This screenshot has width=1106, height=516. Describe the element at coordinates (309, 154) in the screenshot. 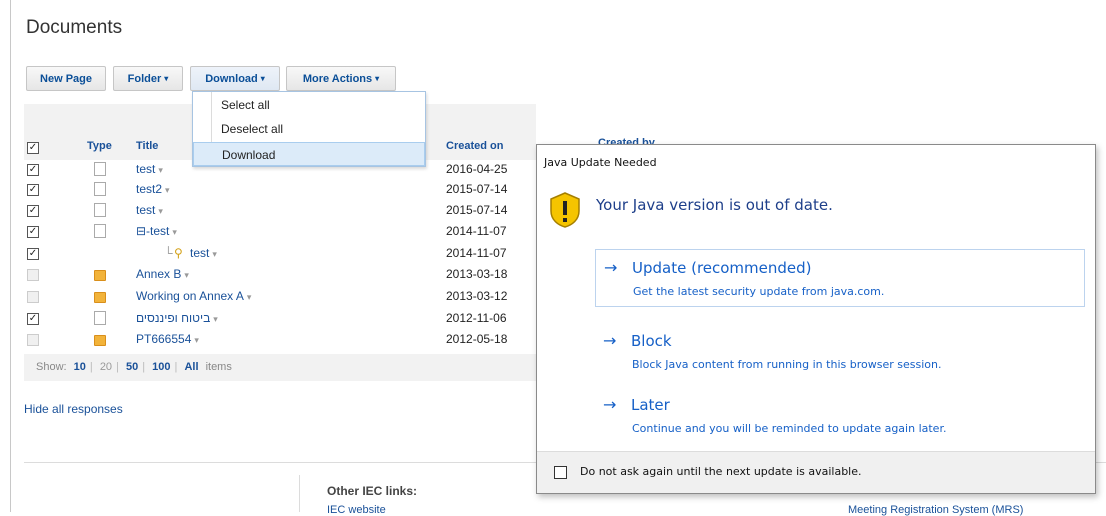

I see `menu-item-download: Download` at that location.